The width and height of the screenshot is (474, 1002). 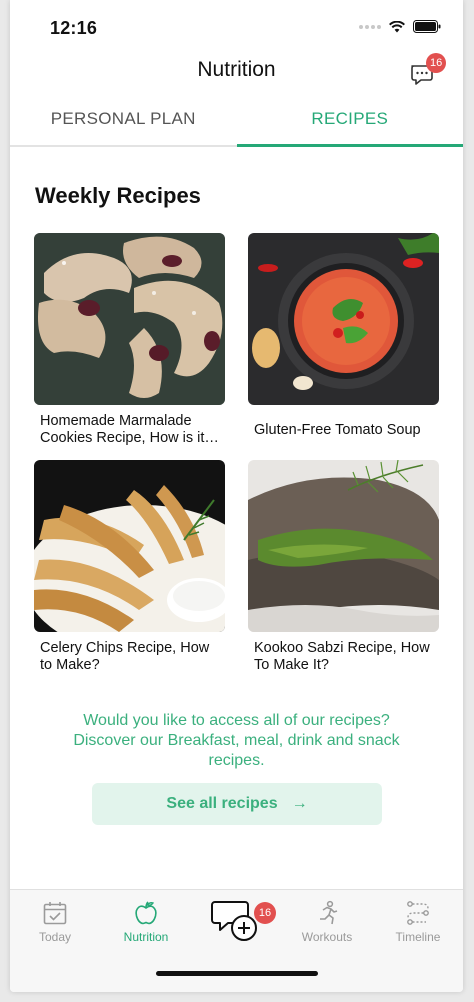 I want to click on see-all-recipes-label: See all recipes, so click(x=222, y=803).